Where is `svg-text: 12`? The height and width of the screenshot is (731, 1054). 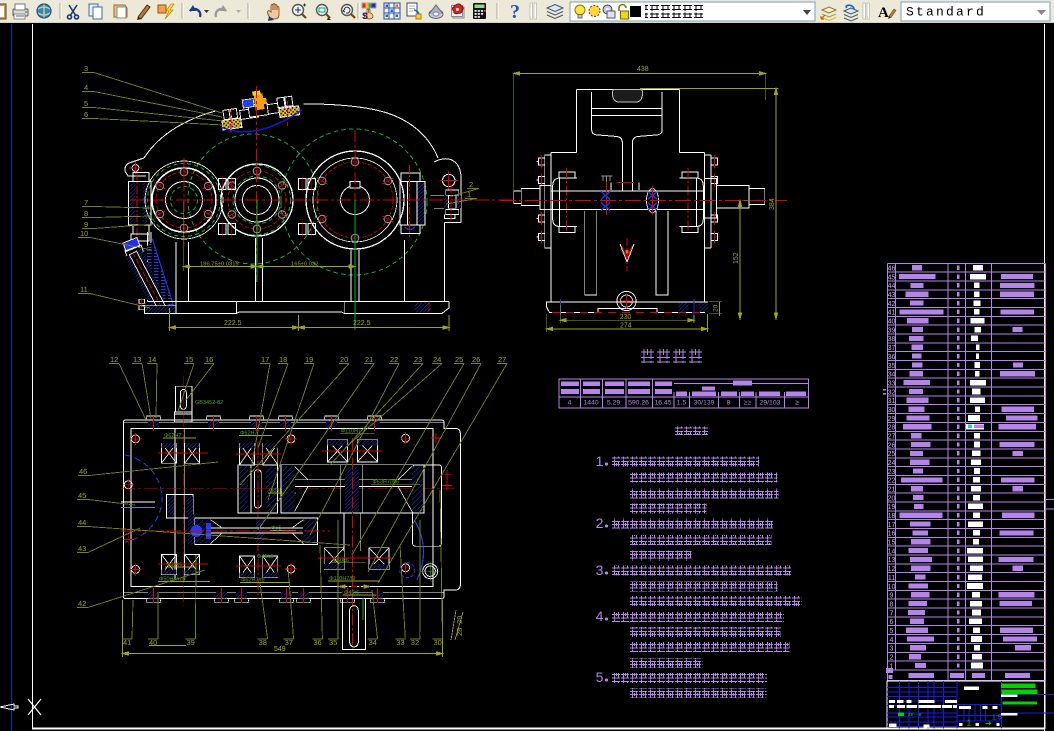 svg-text: 12 is located at coordinates (892, 569).